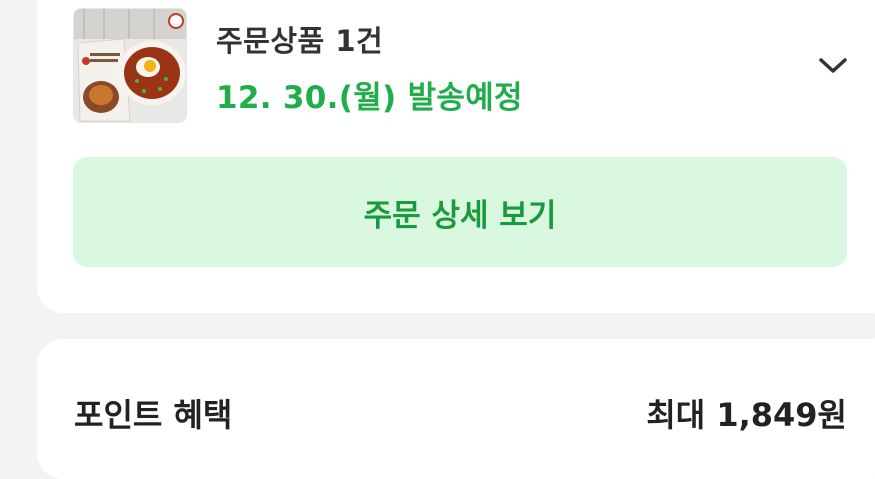 The height and width of the screenshot is (479, 875). What do you see at coordinates (369, 98) in the screenshot?
I see `shipping-status: 12. 30.(월) 발송예정` at bounding box center [369, 98].